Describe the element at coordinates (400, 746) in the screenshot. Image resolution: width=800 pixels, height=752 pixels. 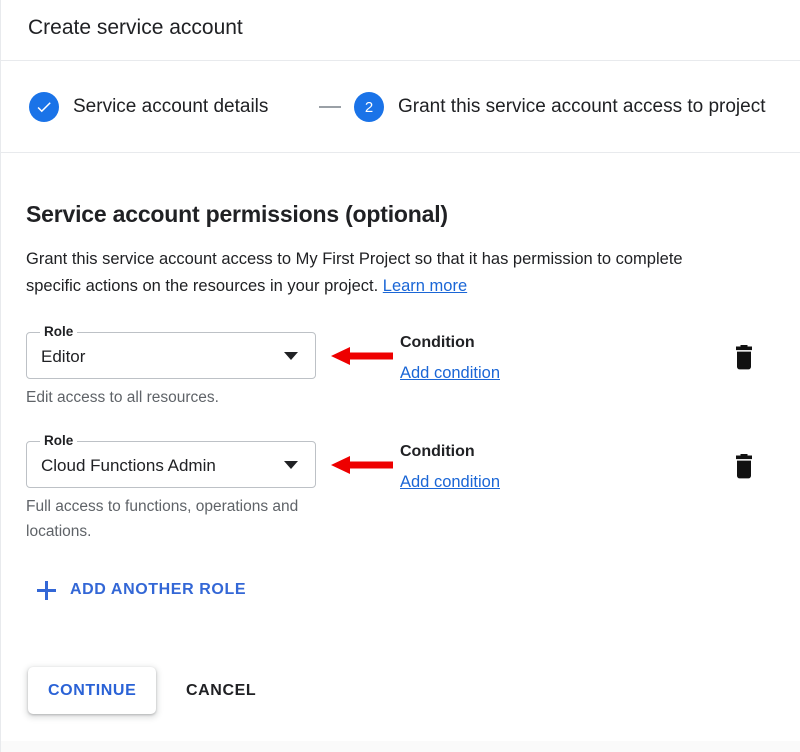
I see `dialog-footer-strip` at that location.